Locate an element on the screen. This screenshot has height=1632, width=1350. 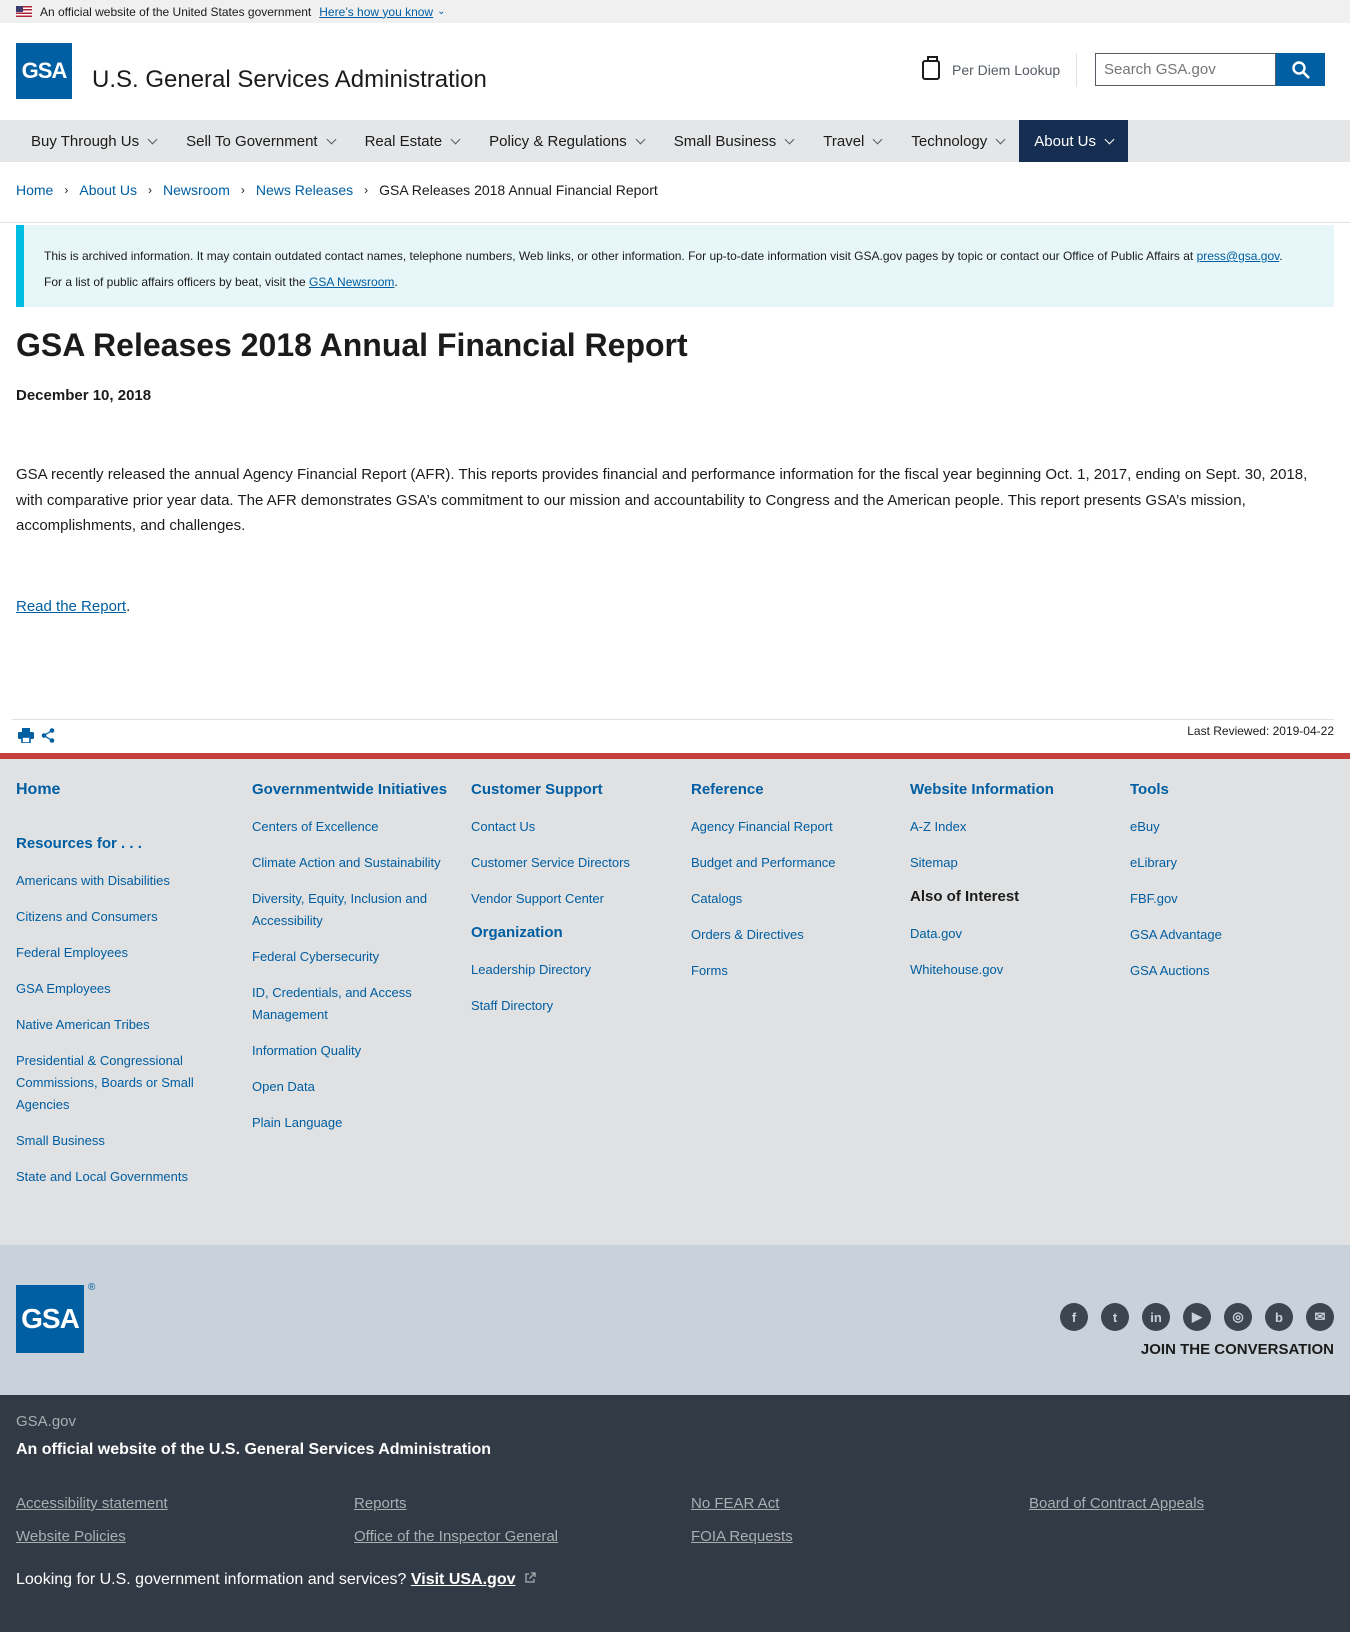
share-icon is located at coordinates (48, 735).